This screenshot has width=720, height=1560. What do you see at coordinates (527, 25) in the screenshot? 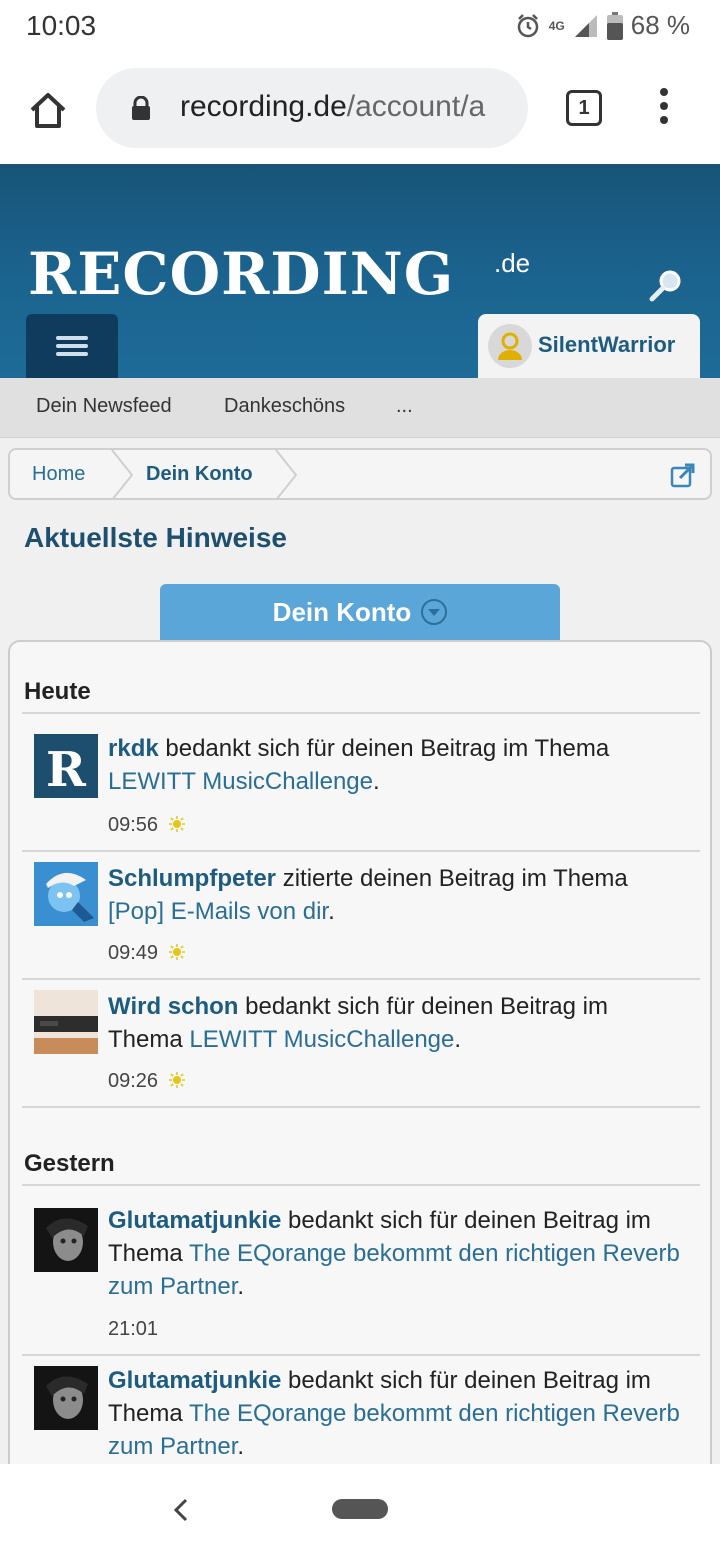
I see `alarm-icon` at bounding box center [527, 25].